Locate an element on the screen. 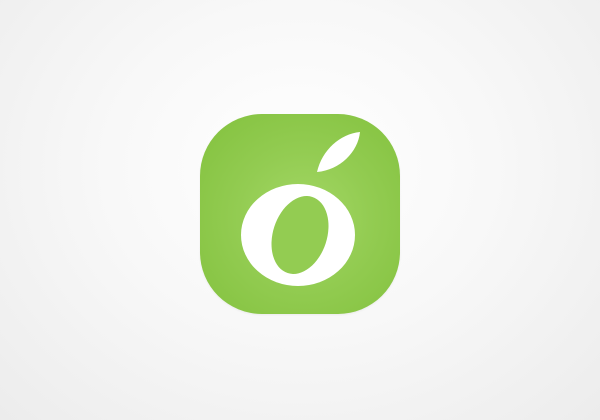  olive-logo-icon is located at coordinates (300, 209).